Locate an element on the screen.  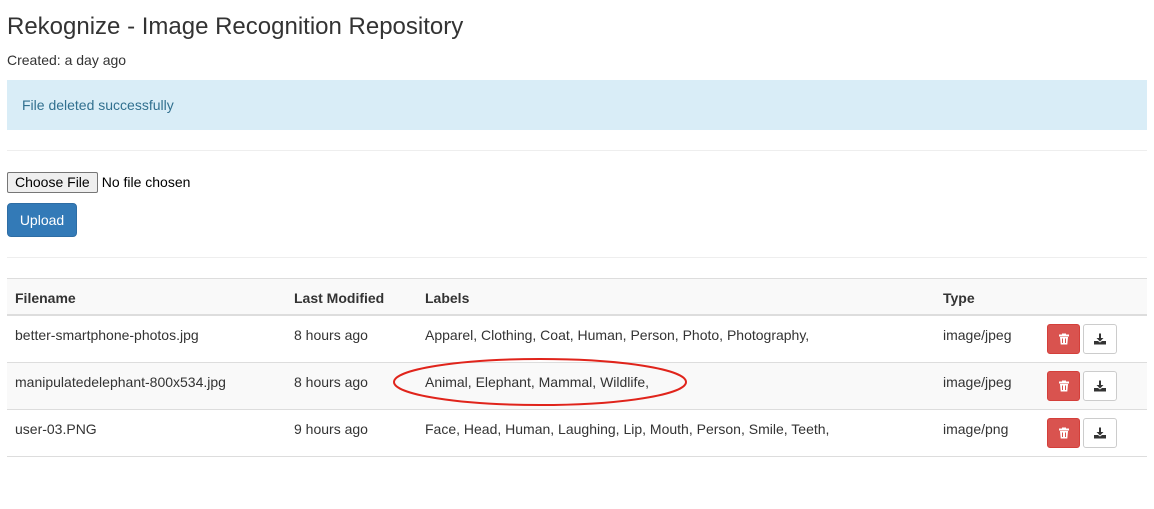
row-filename: user-03.PNG is located at coordinates (56, 429).